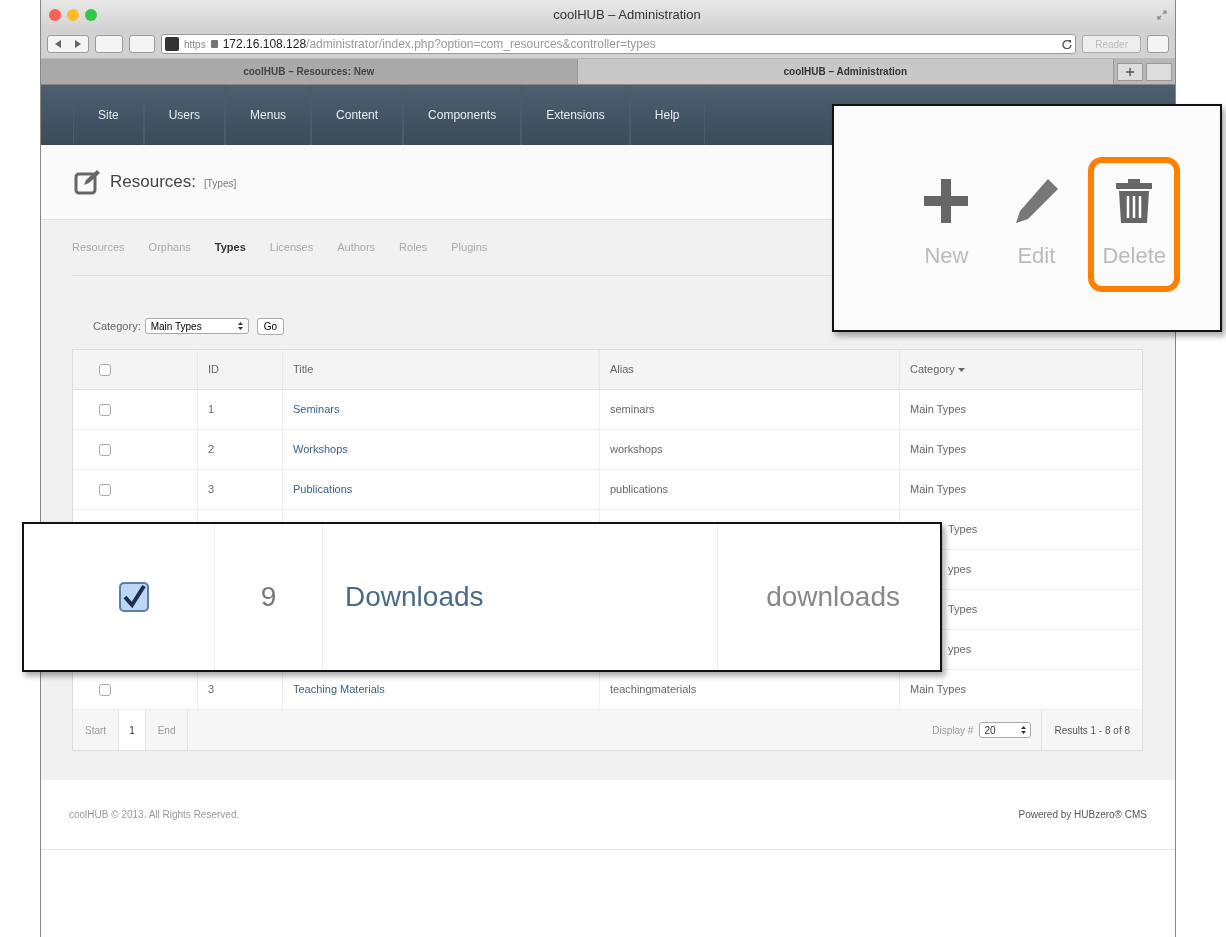  I want to click on table-cell-text: seminars, so click(632, 410).